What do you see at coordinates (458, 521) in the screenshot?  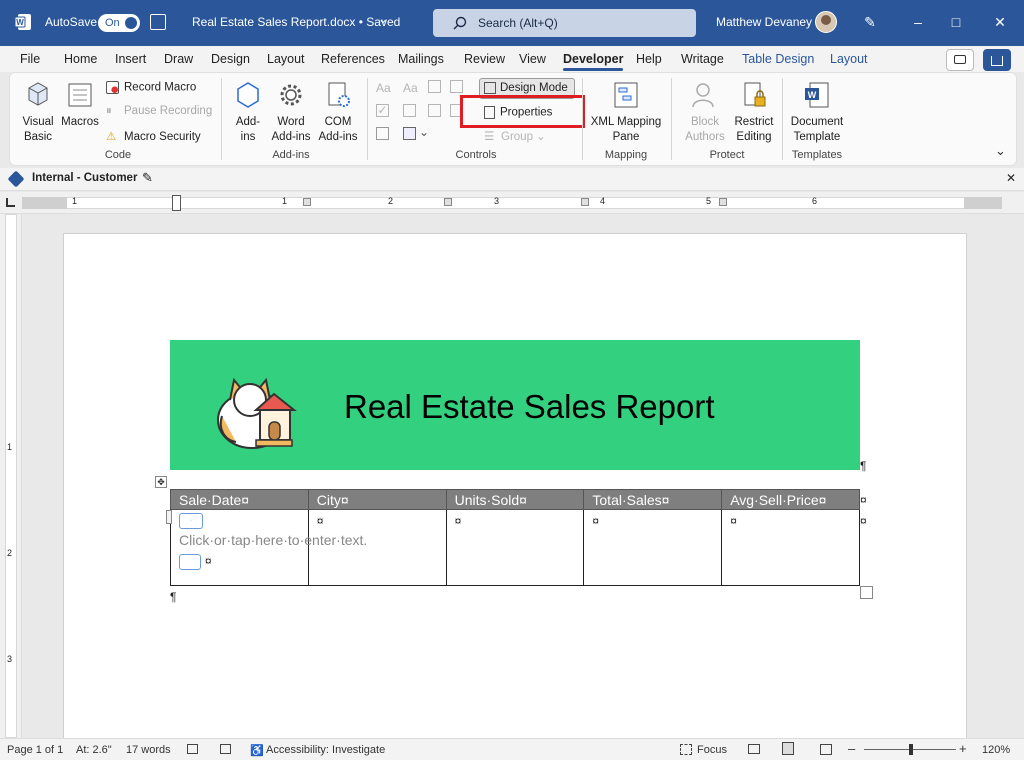 I see `cell-end-mark: ¤` at bounding box center [458, 521].